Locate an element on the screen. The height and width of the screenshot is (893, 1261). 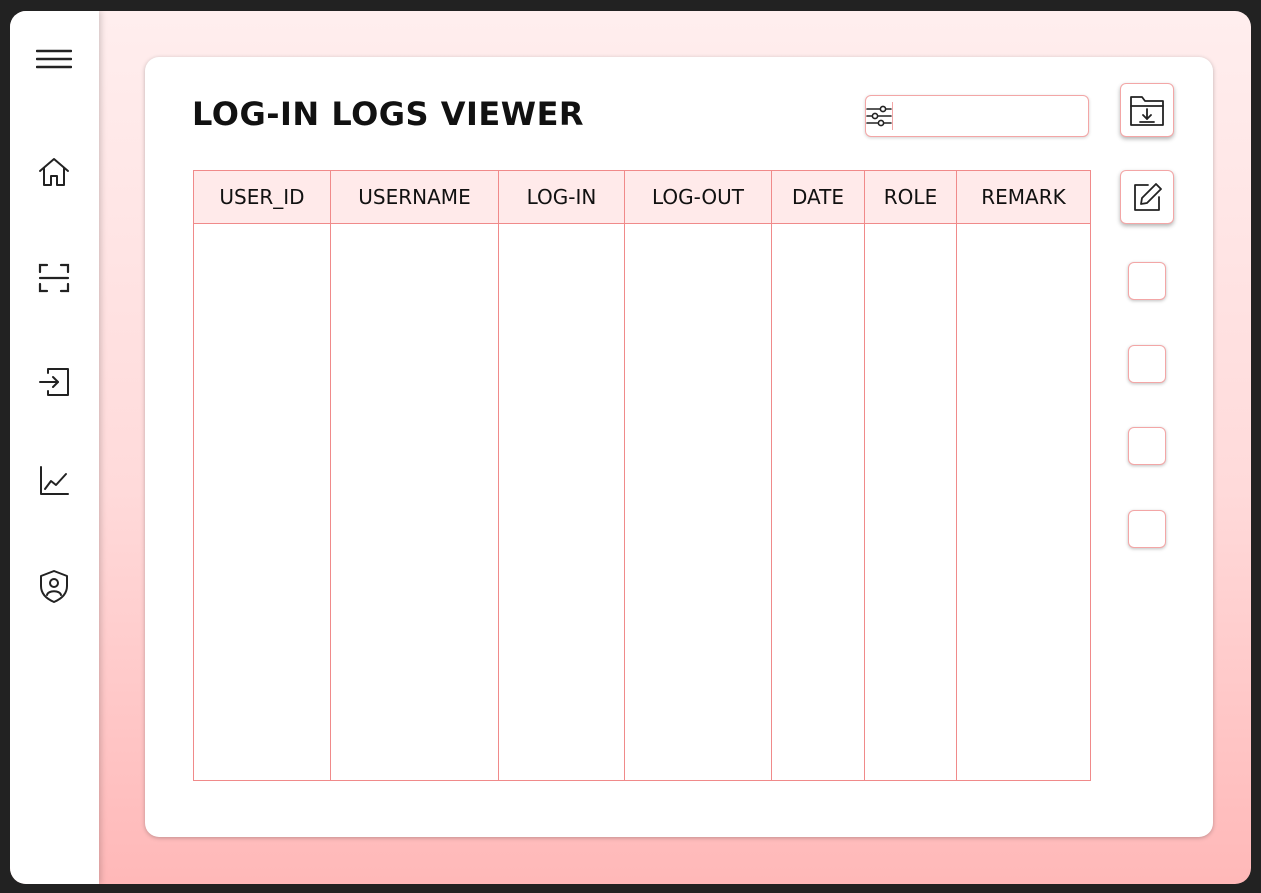
column-header-role: ROLE is located at coordinates (910, 197).